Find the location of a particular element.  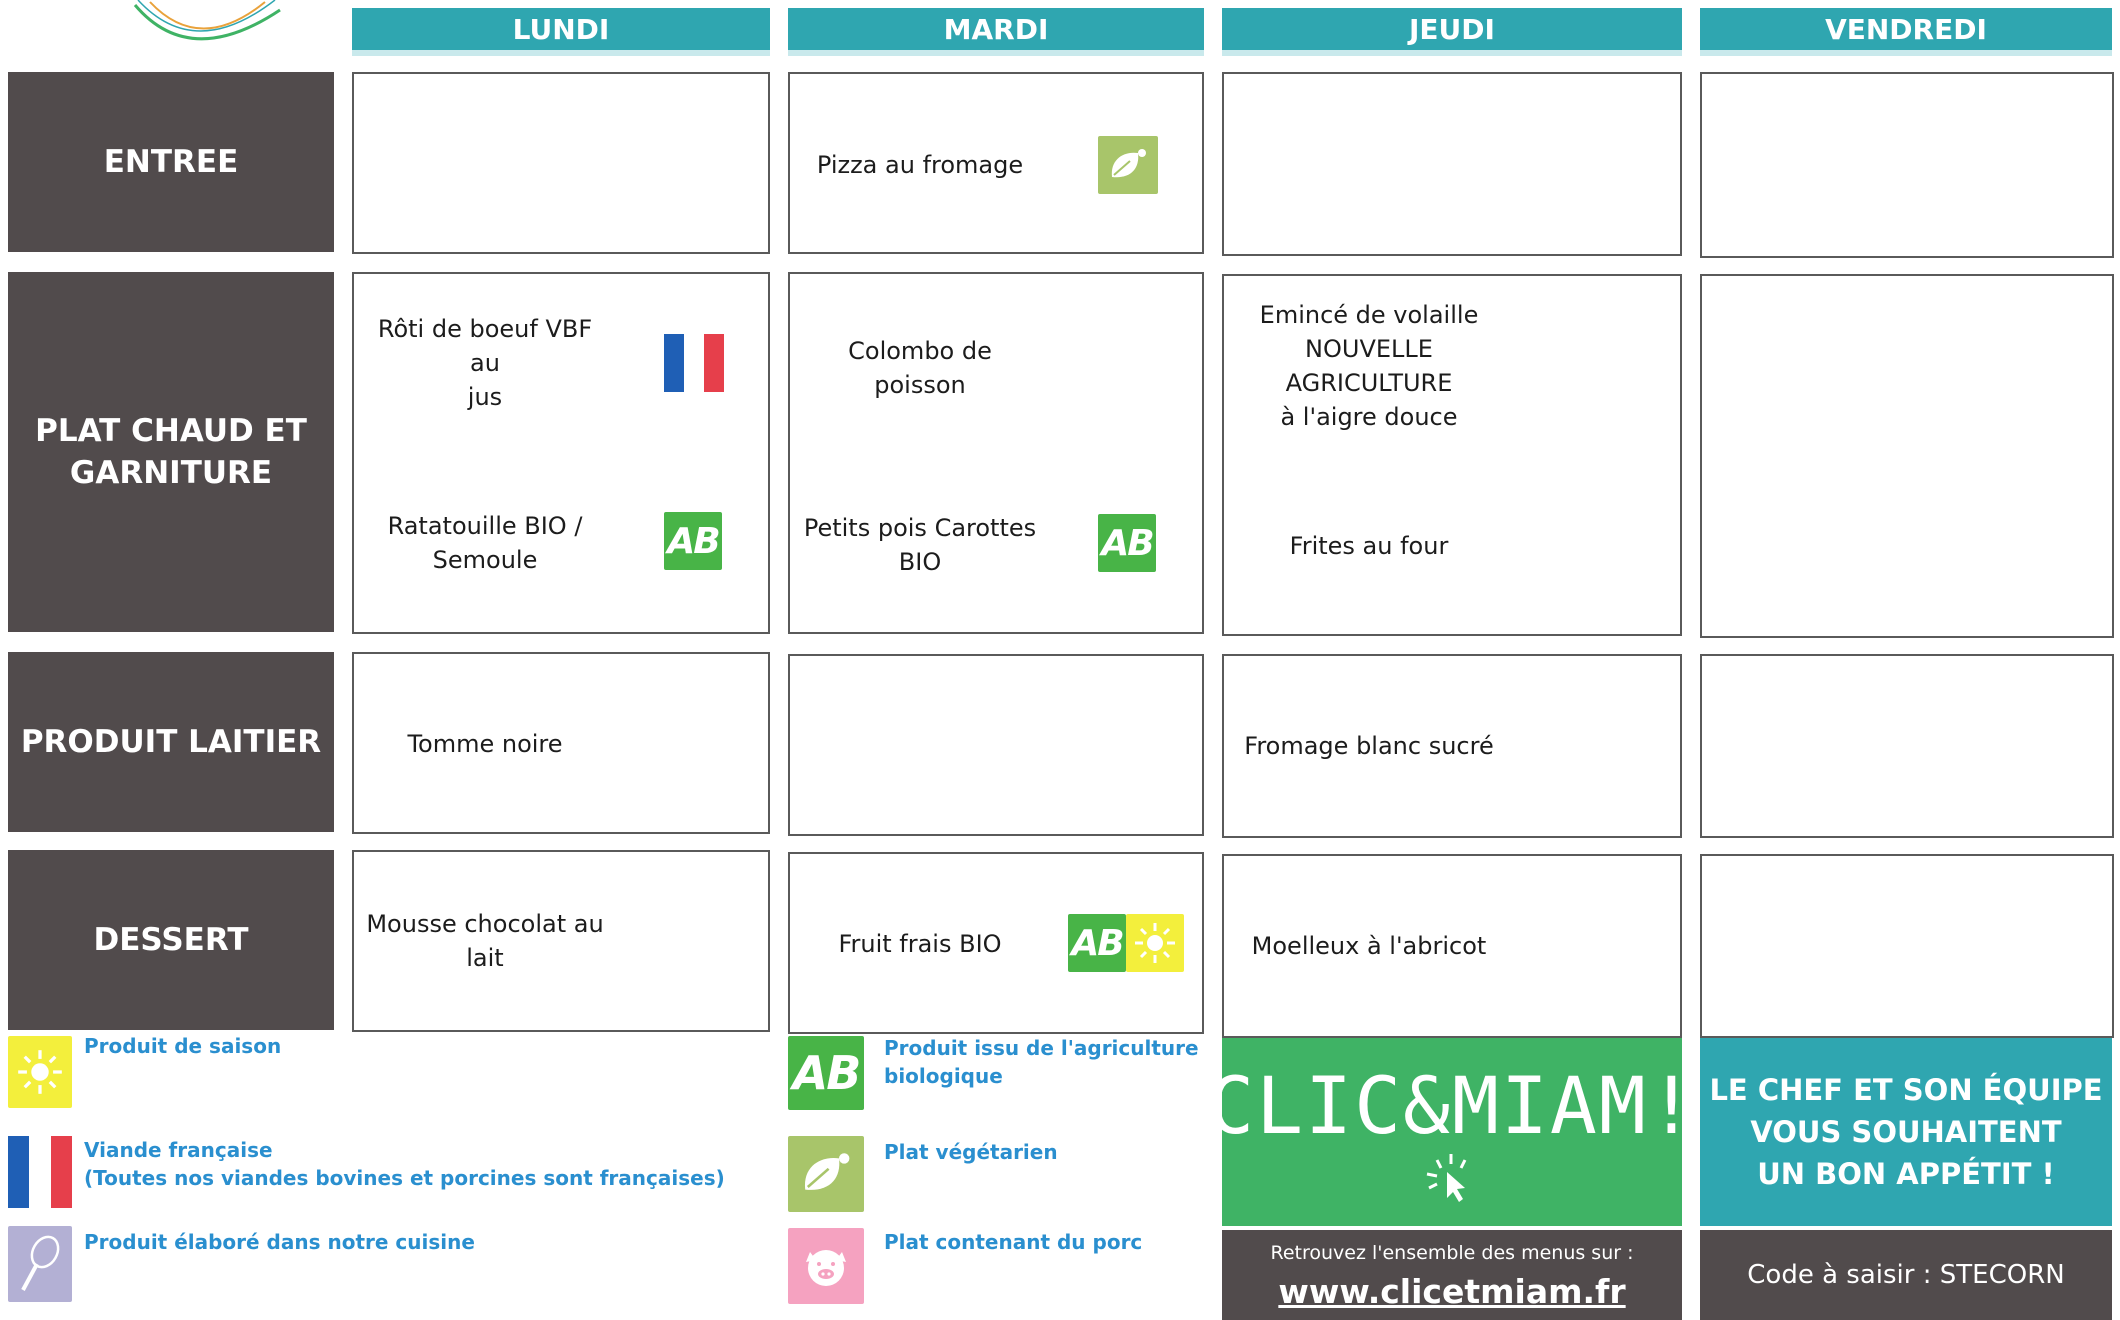

cell-mardi-laitier is located at coordinates (996, 745).